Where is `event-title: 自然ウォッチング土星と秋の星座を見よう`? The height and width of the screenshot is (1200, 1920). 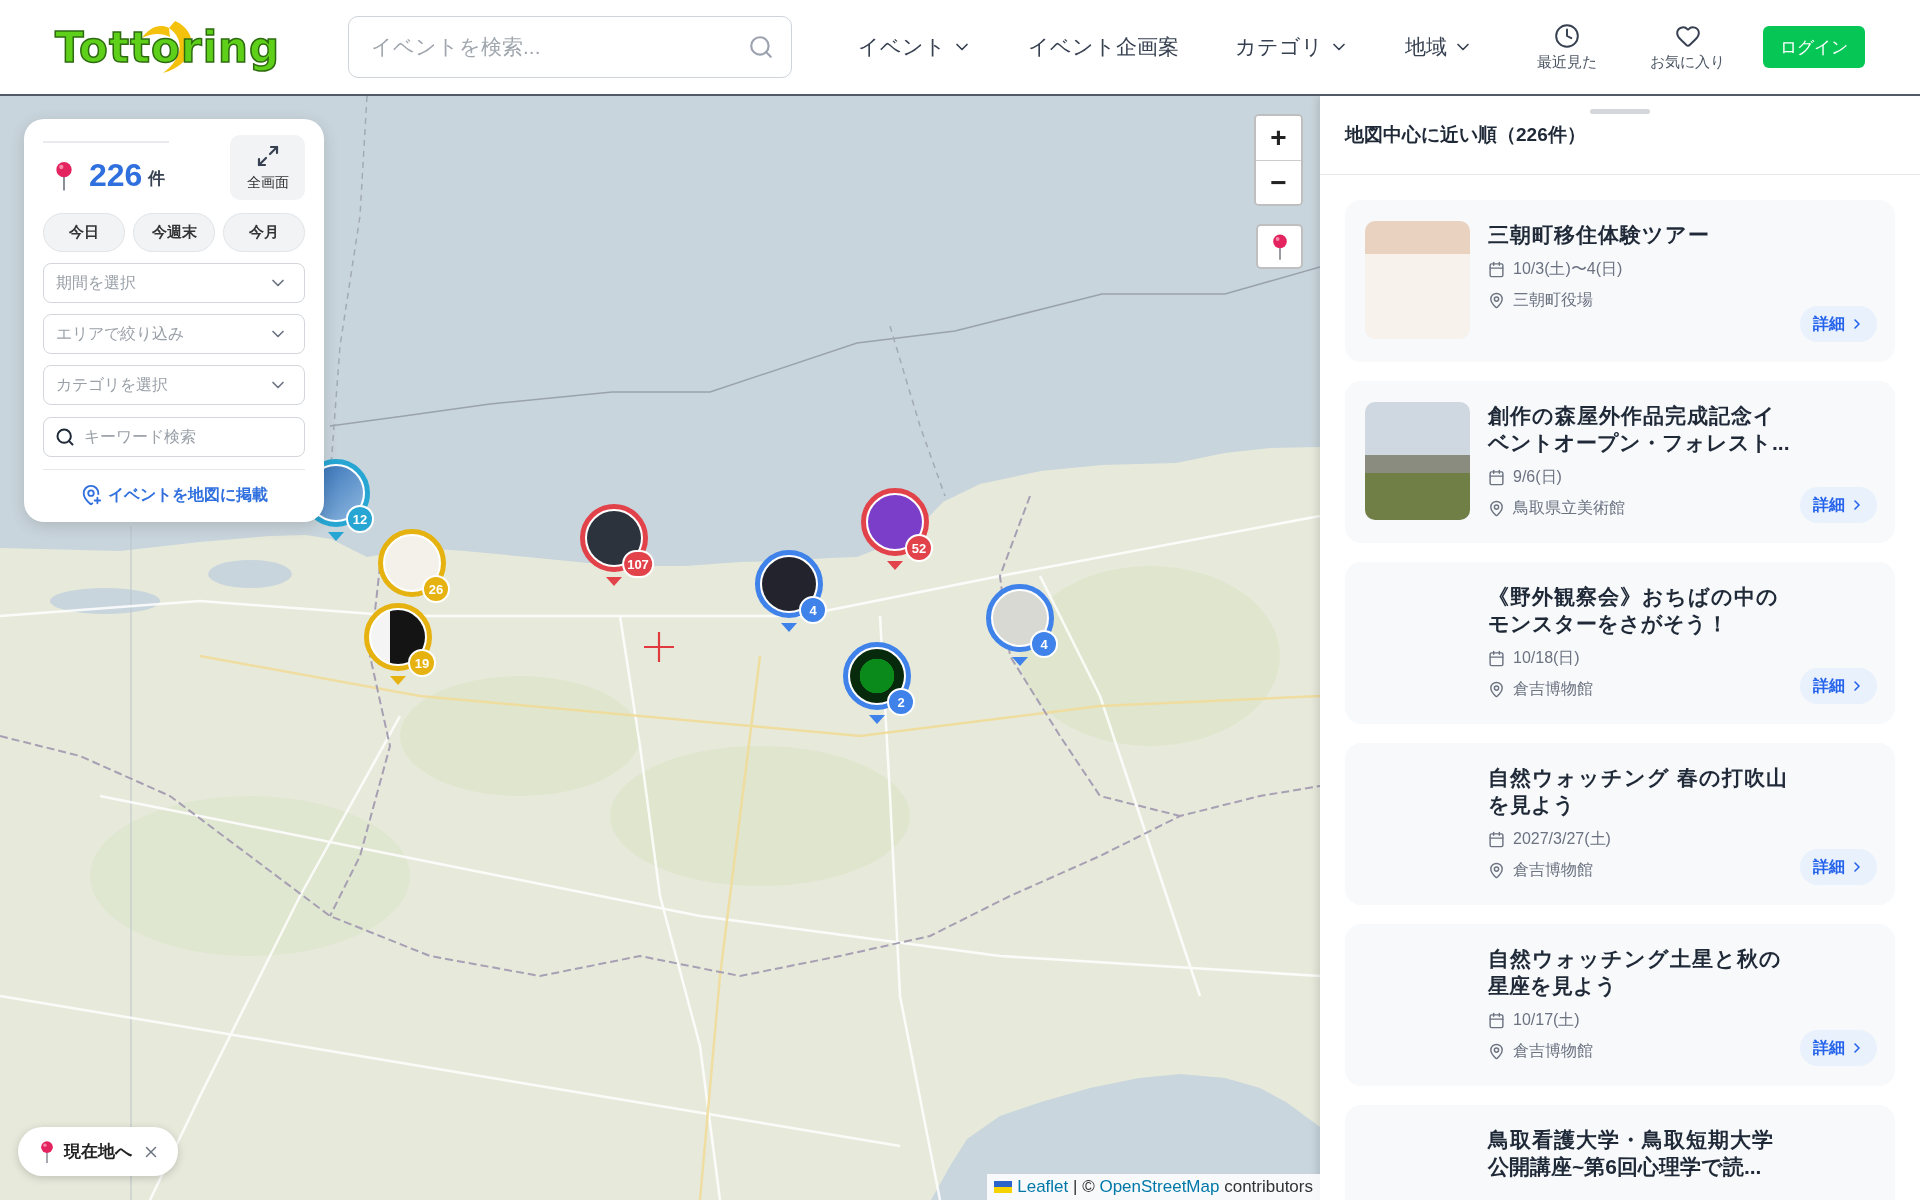
event-title: 自然ウォッチング土星と秋の星座を見よう is located at coordinates (1635, 972).